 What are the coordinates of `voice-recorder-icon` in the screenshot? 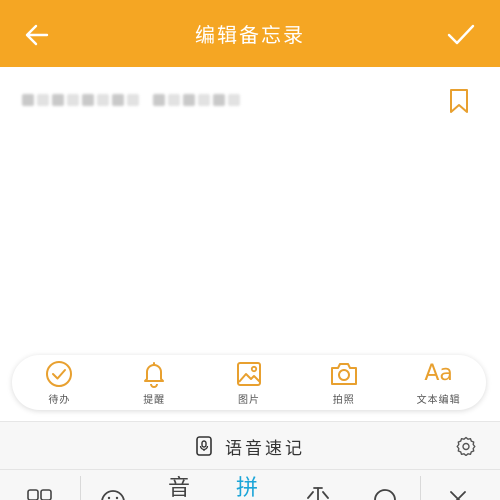 It's located at (204, 446).